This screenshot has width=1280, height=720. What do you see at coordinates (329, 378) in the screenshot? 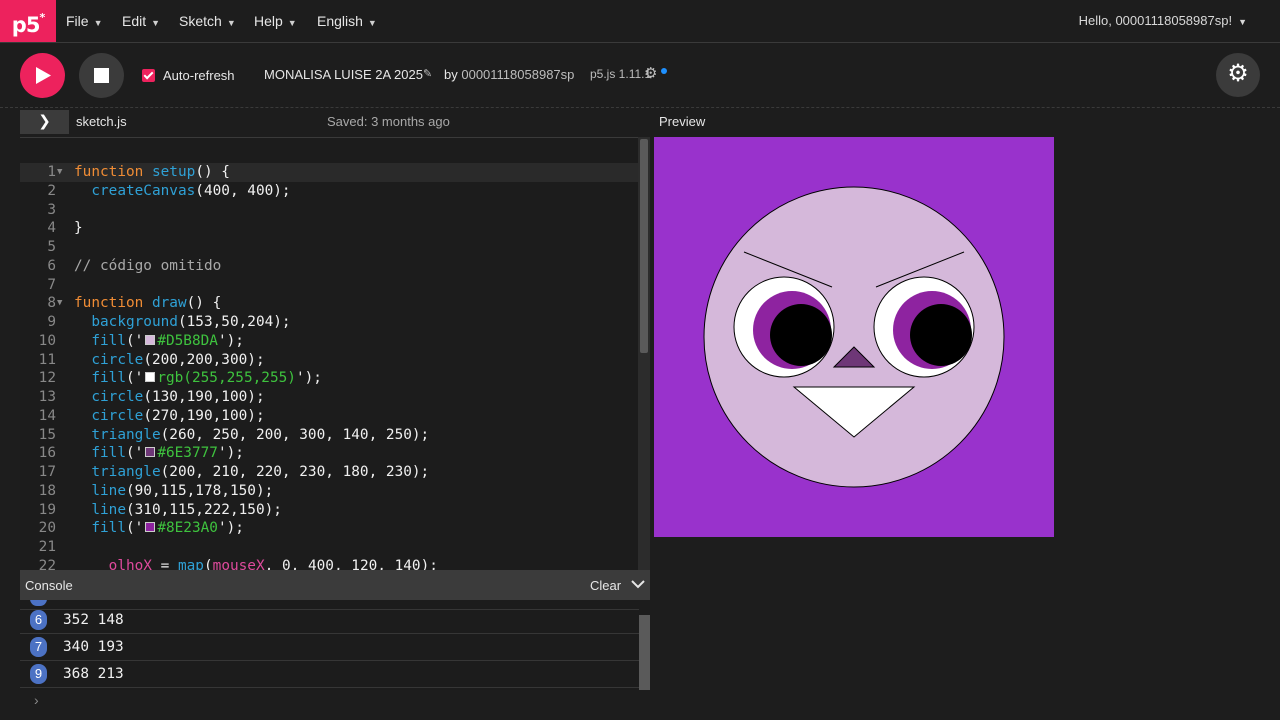
I see `code-line: 12 fill(' rgb(255,255,255)');` at bounding box center [329, 378].